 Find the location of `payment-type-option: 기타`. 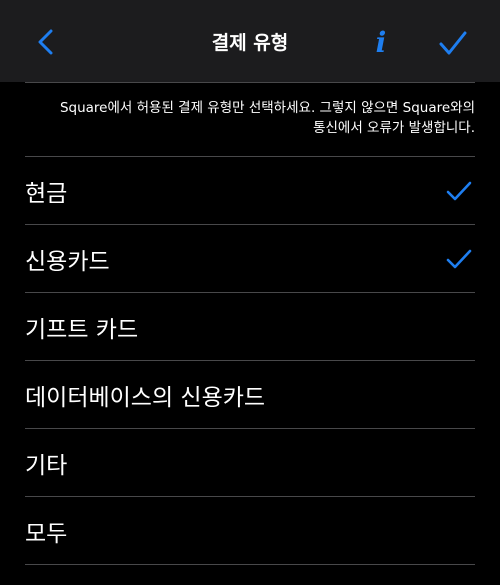

payment-type-option: 기타 is located at coordinates (250, 462).